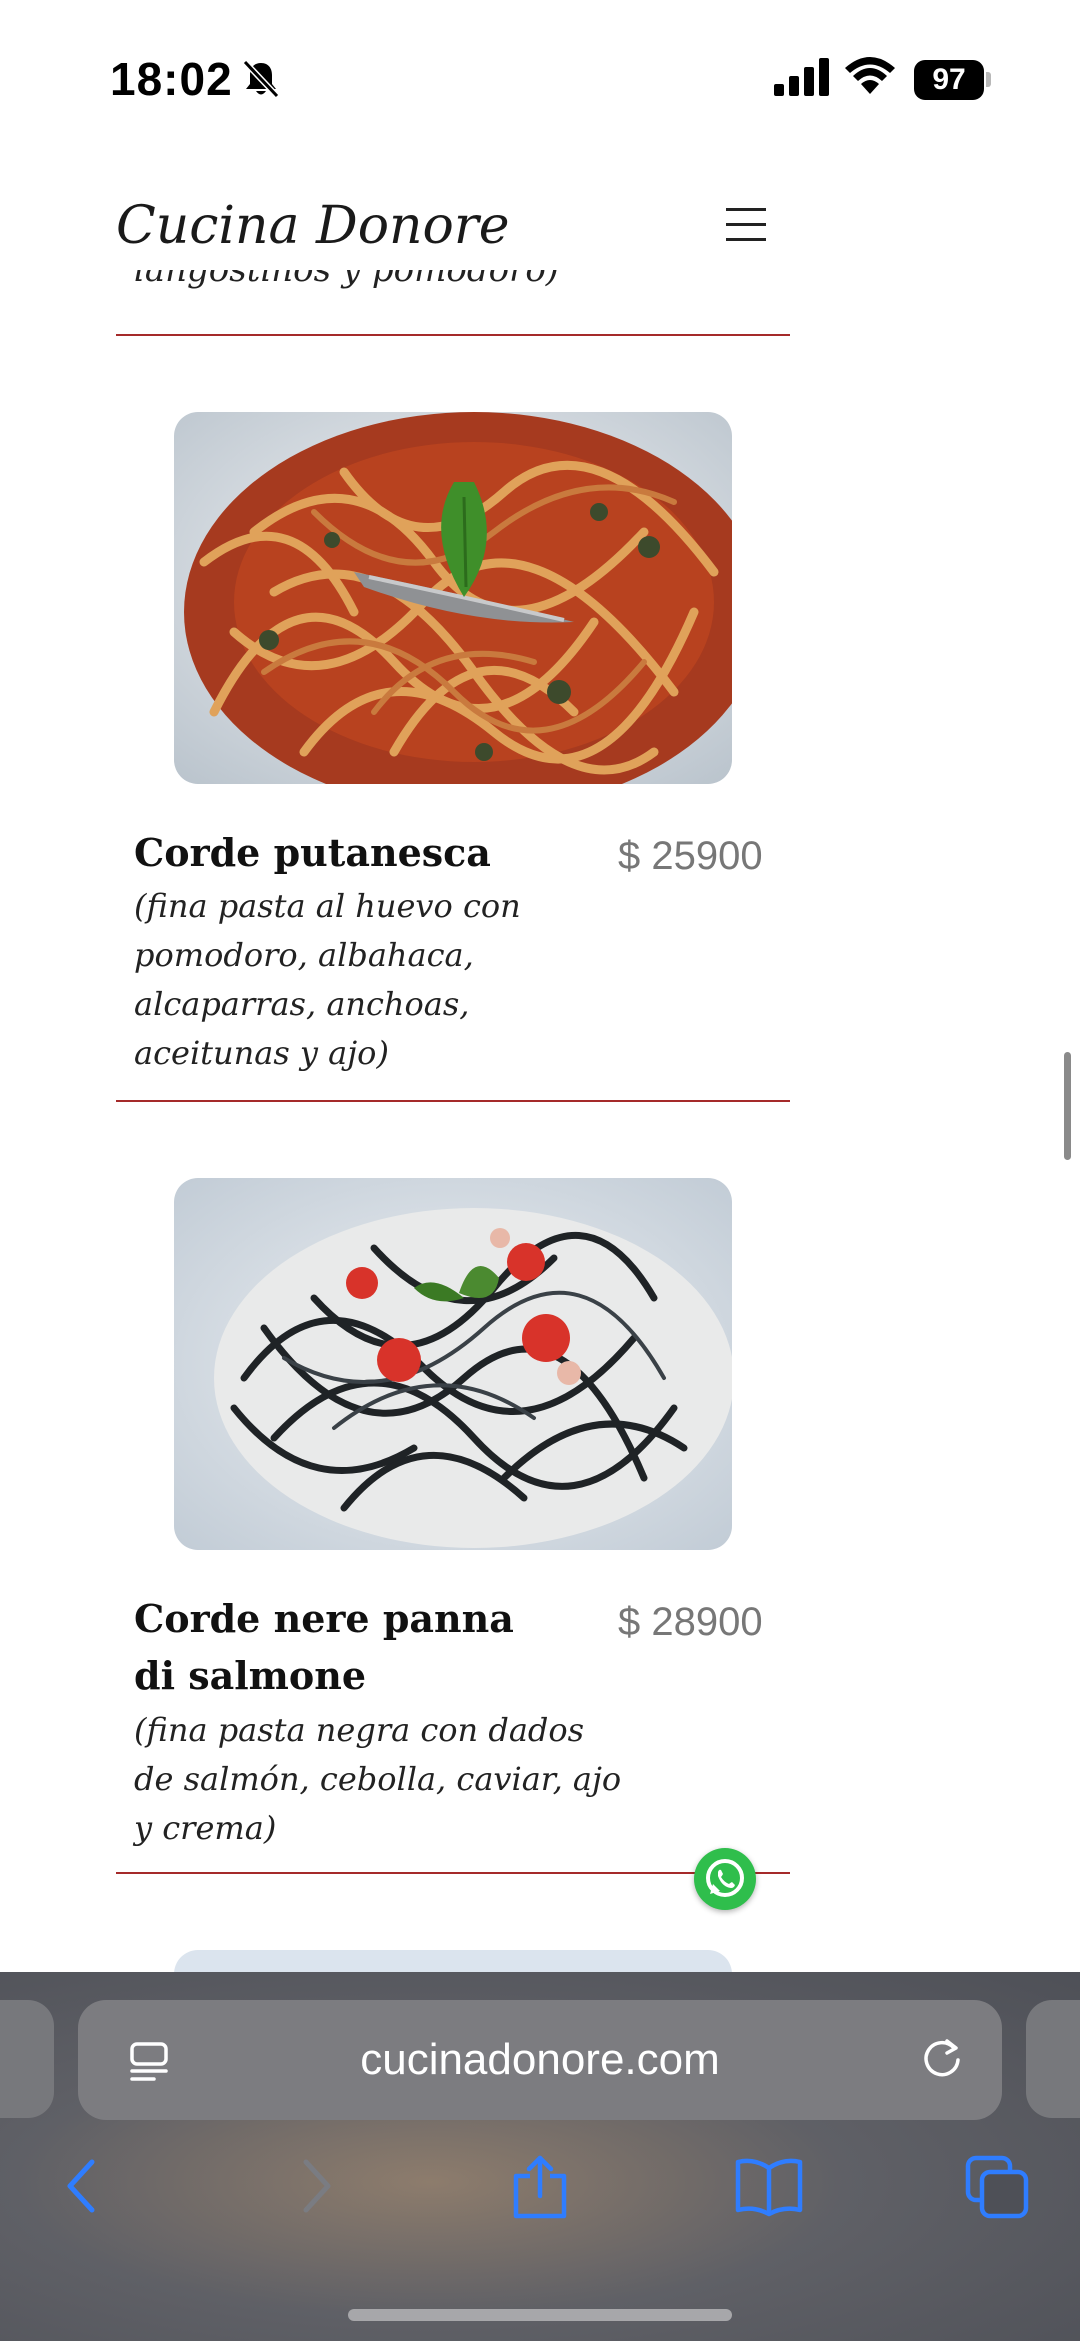 The height and width of the screenshot is (2341, 1080). What do you see at coordinates (261, 81) in the screenshot?
I see `silent-bell-icon` at bounding box center [261, 81].